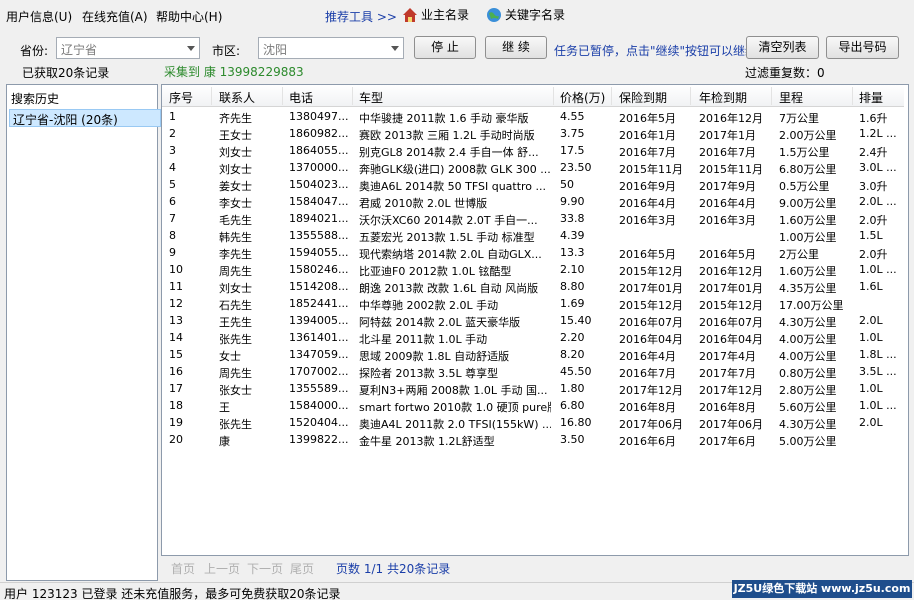 This screenshot has width=914, height=600. Describe the element at coordinates (191, 48) in the screenshot. I see `chevron-down-icon` at that location.